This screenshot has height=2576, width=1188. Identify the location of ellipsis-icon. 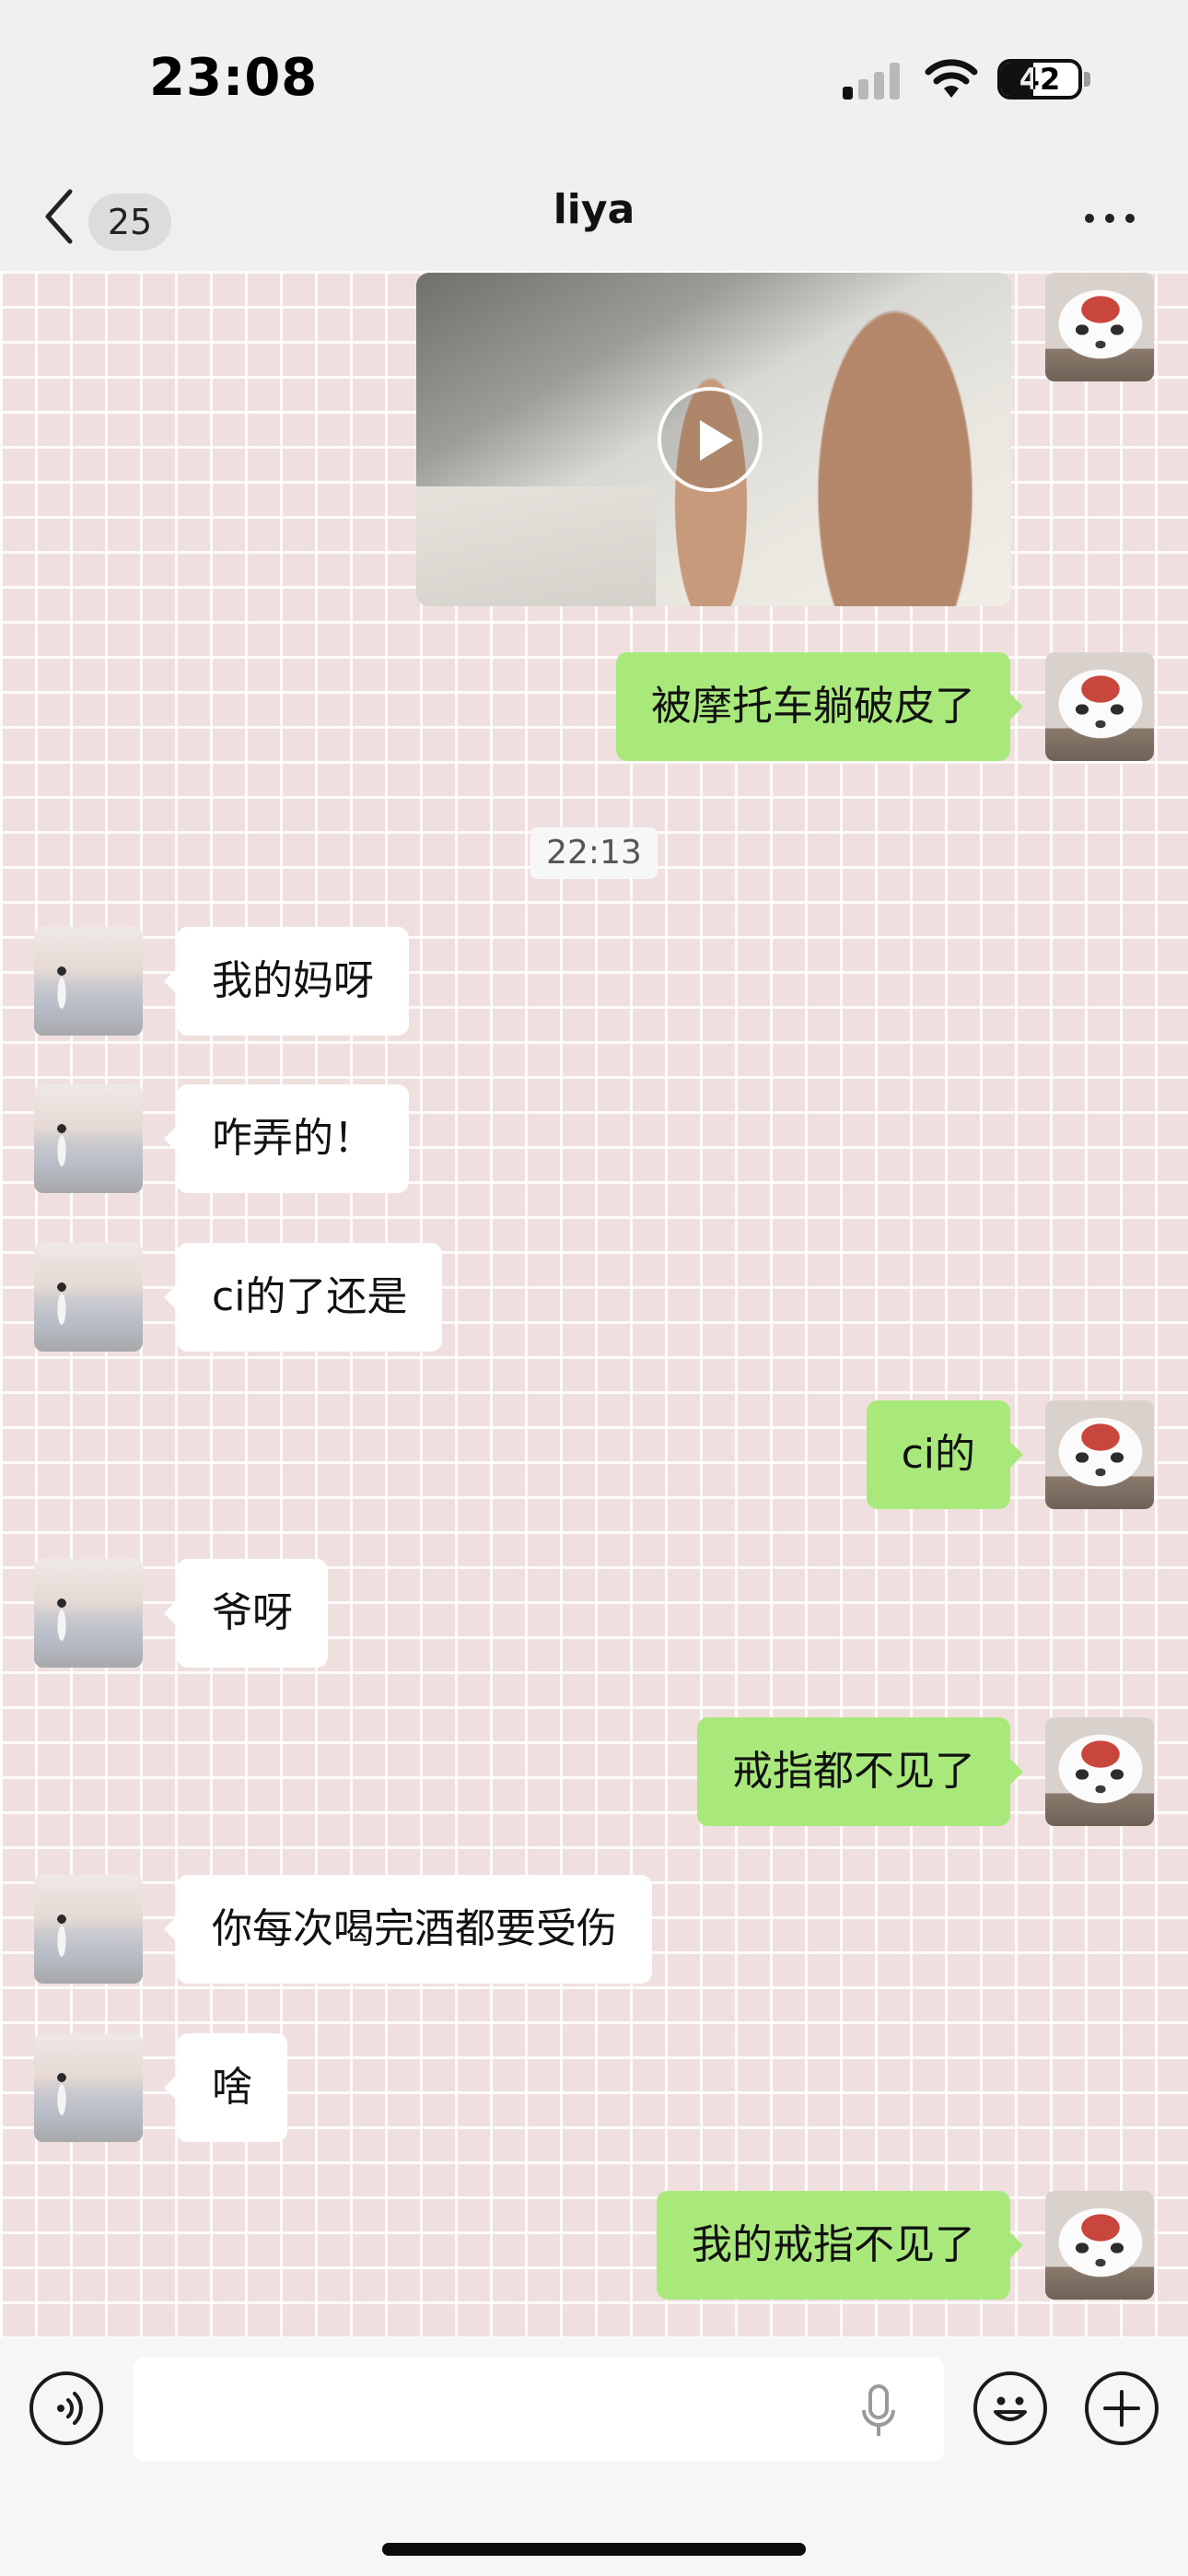
(1110, 218).